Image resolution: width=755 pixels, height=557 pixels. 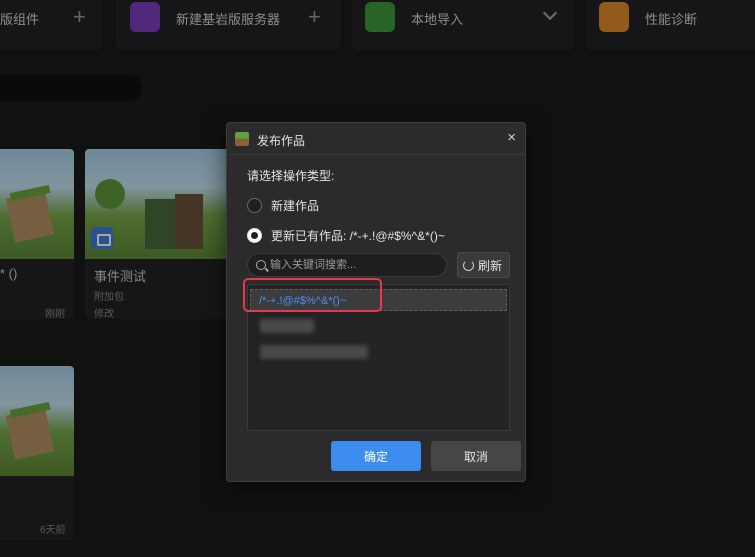 What do you see at coordinates (242, 139) in the screenshot?
I see `minecraft-logo-icon` at bounding box center [242, 139].